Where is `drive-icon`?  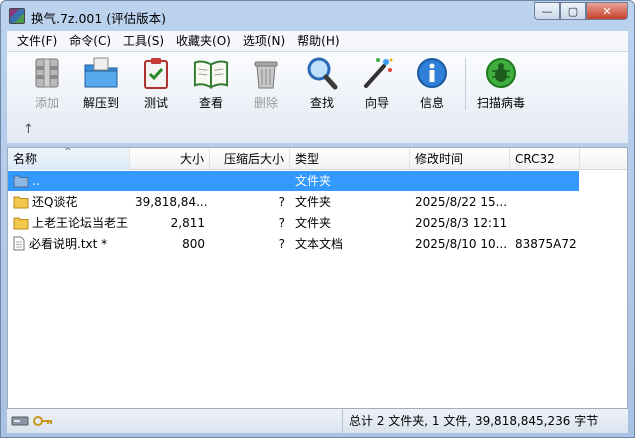
drive-icon is located at coordinates (20, 421).